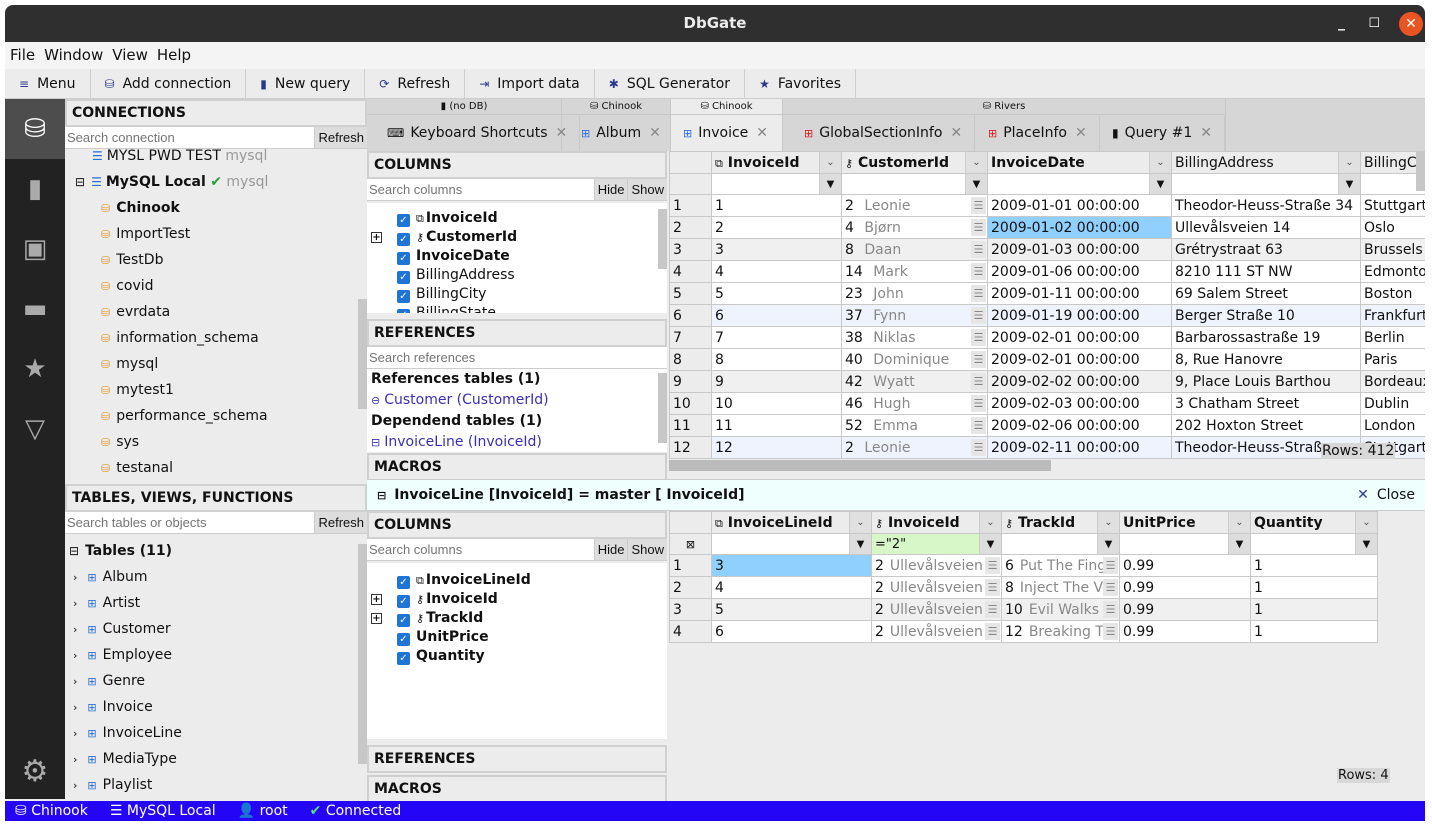  What do you see at coordinates (1392, 359) in the screenshot?
I see `table-cell: Paris` at bounding box center [1392, 359].